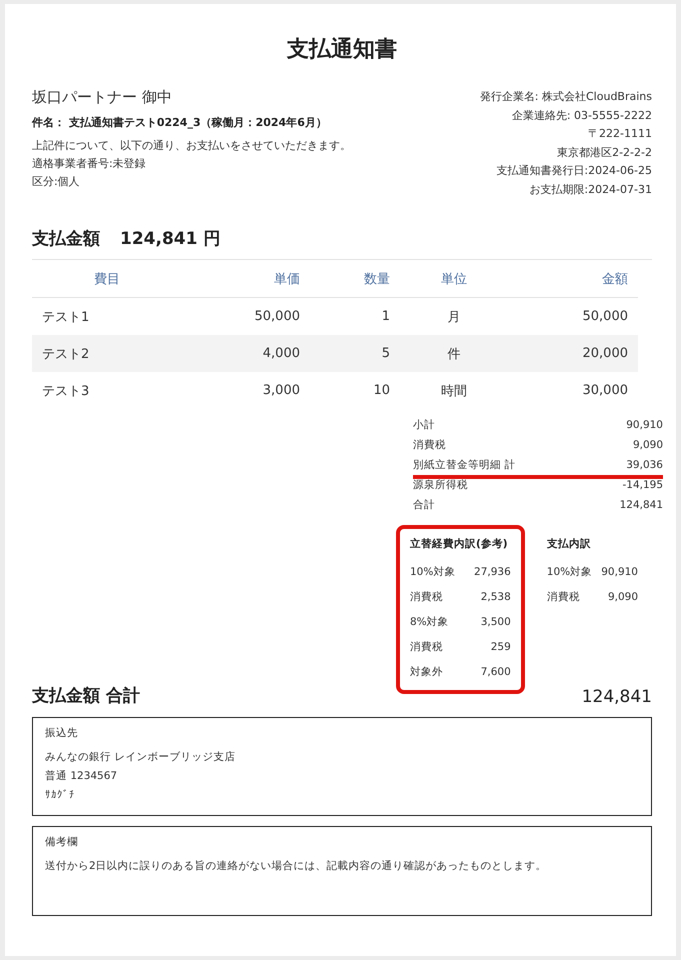 The image size is (681, 960). Describe the element at coordinates (89, 164) in the screenshot. I see `intro-text: 適格事業者番号:未登録` at that location.